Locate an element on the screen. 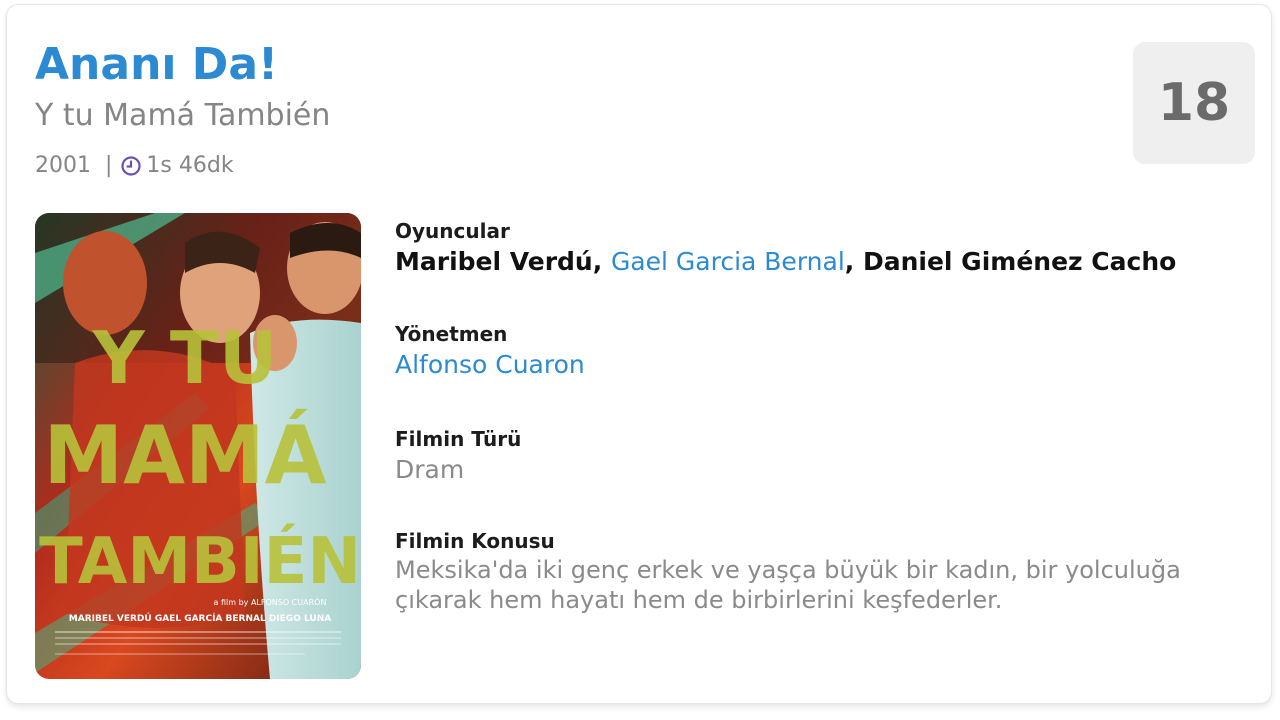 The image size is (1280, 720). movie-title: Ananı Da! is located at coordinates (156, 65).